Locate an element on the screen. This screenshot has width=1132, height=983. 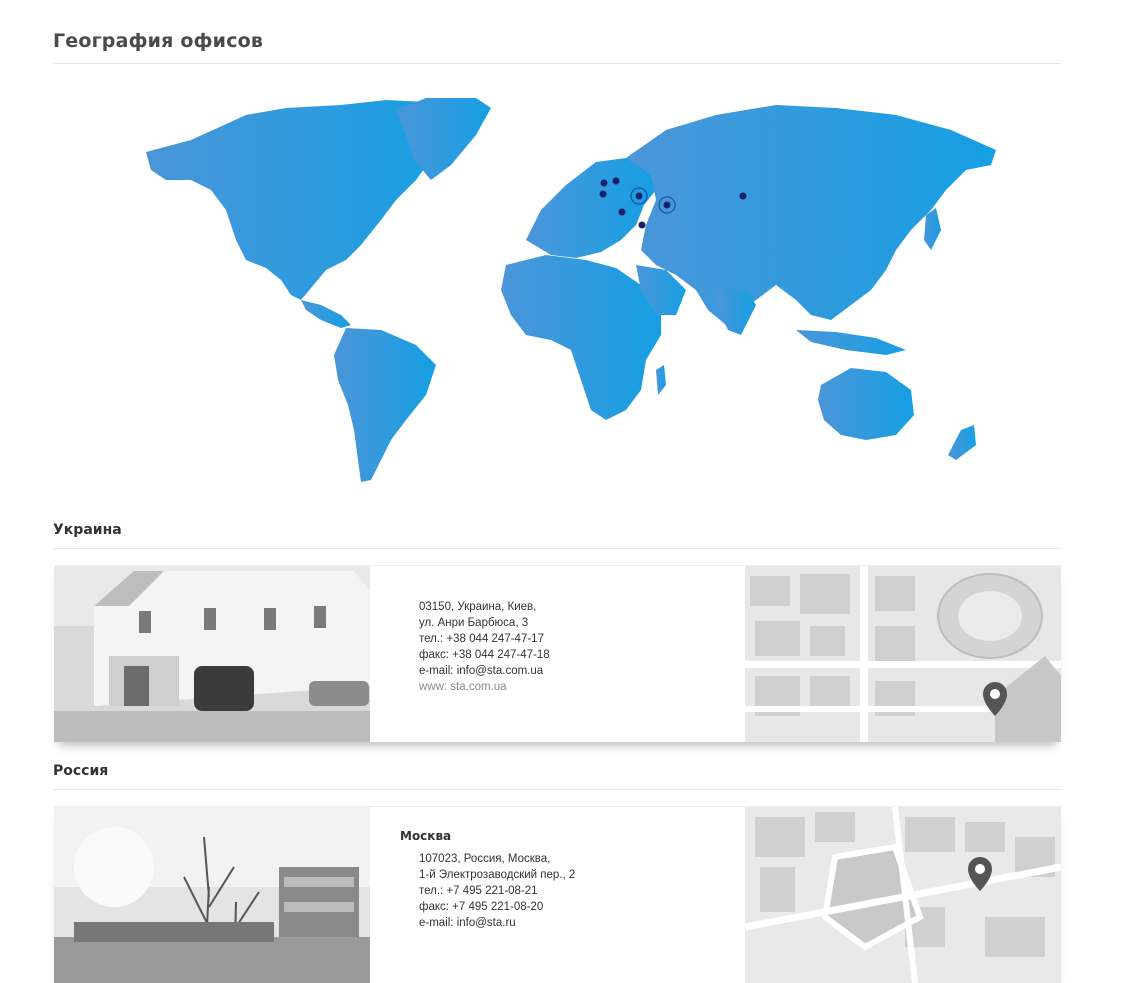
address-line: ул. Анри Барбюса, 3 is located at coordinates (474, 623).